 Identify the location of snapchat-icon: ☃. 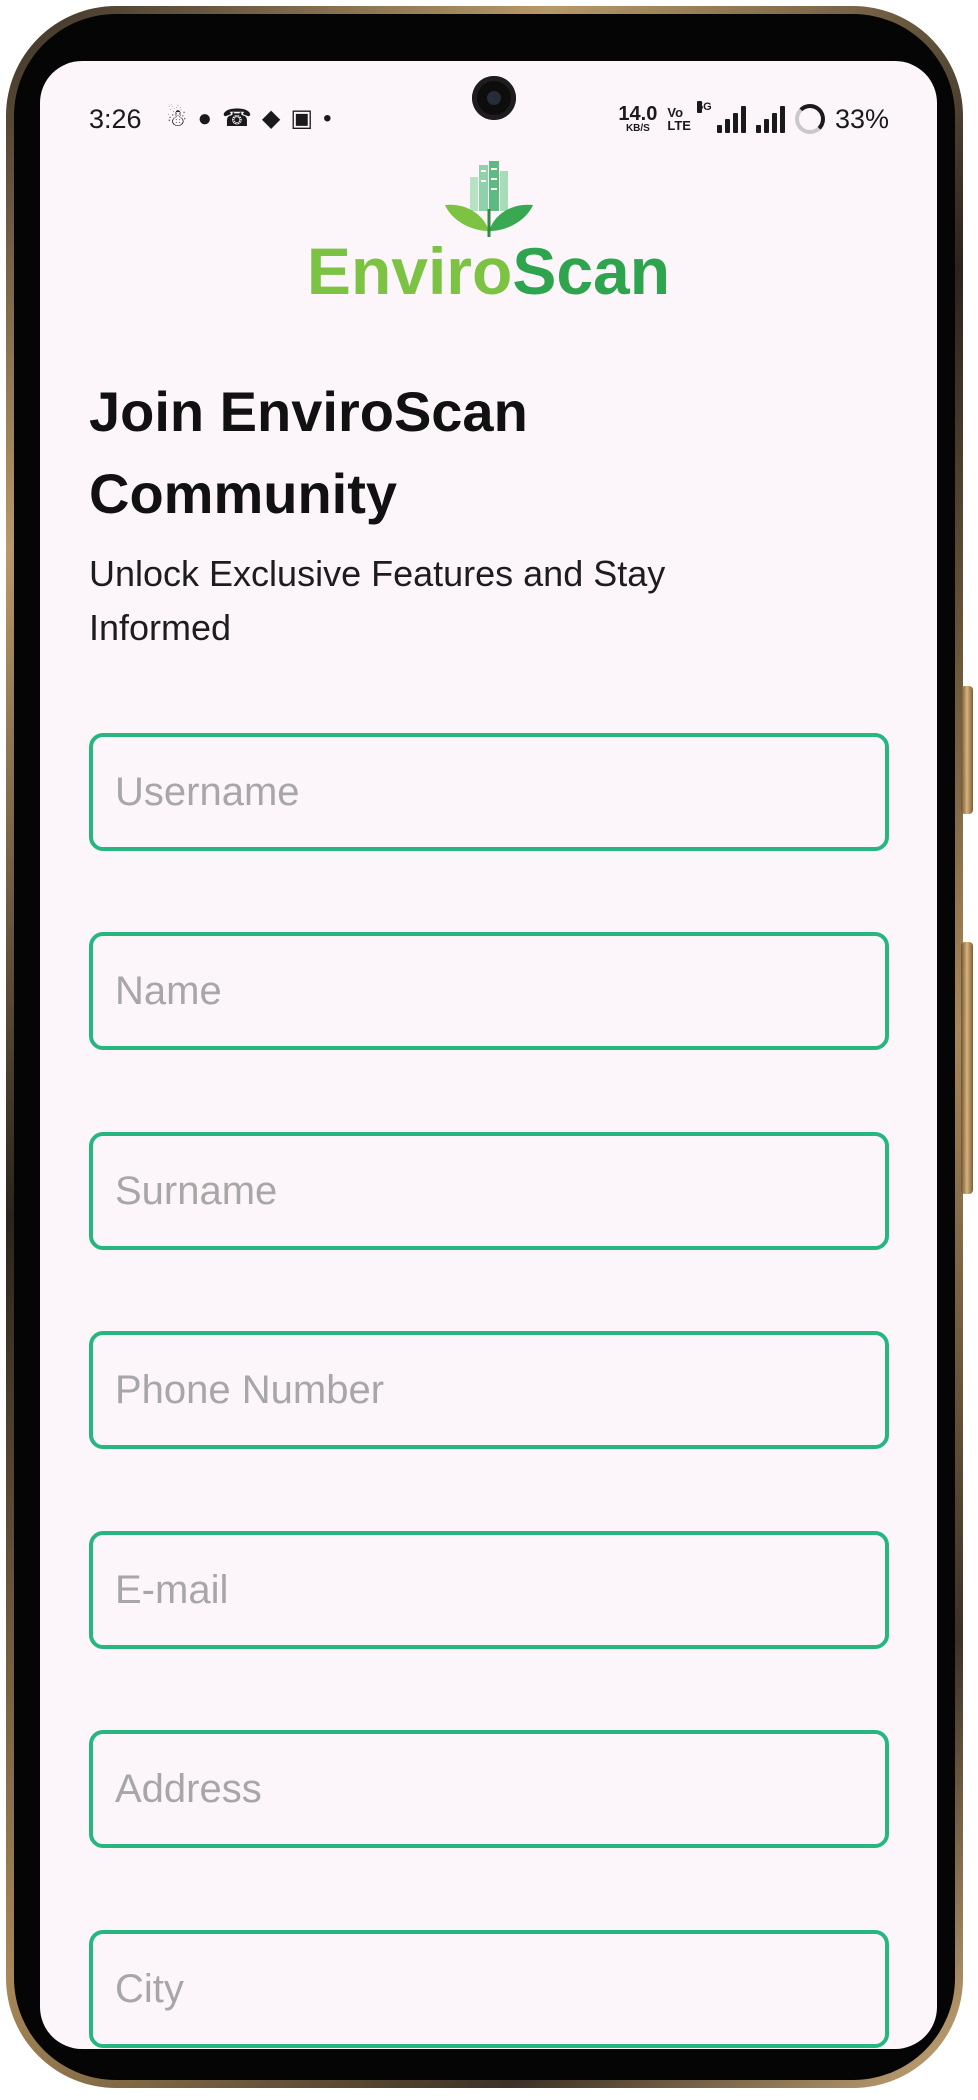
(177, 118).